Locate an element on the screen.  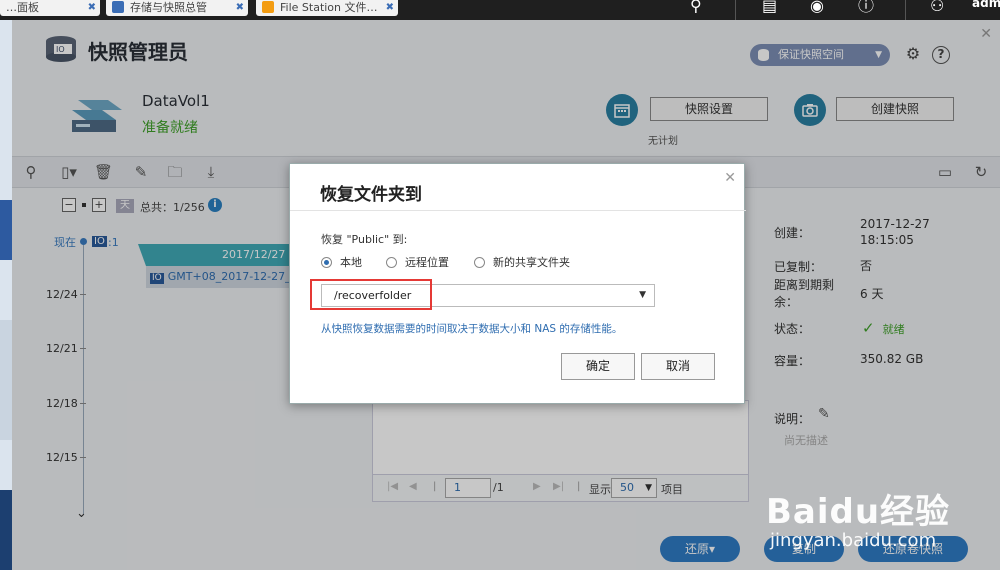
browser-tab: 存储与快照总管 ✖ is located at coordinates (177, 8).